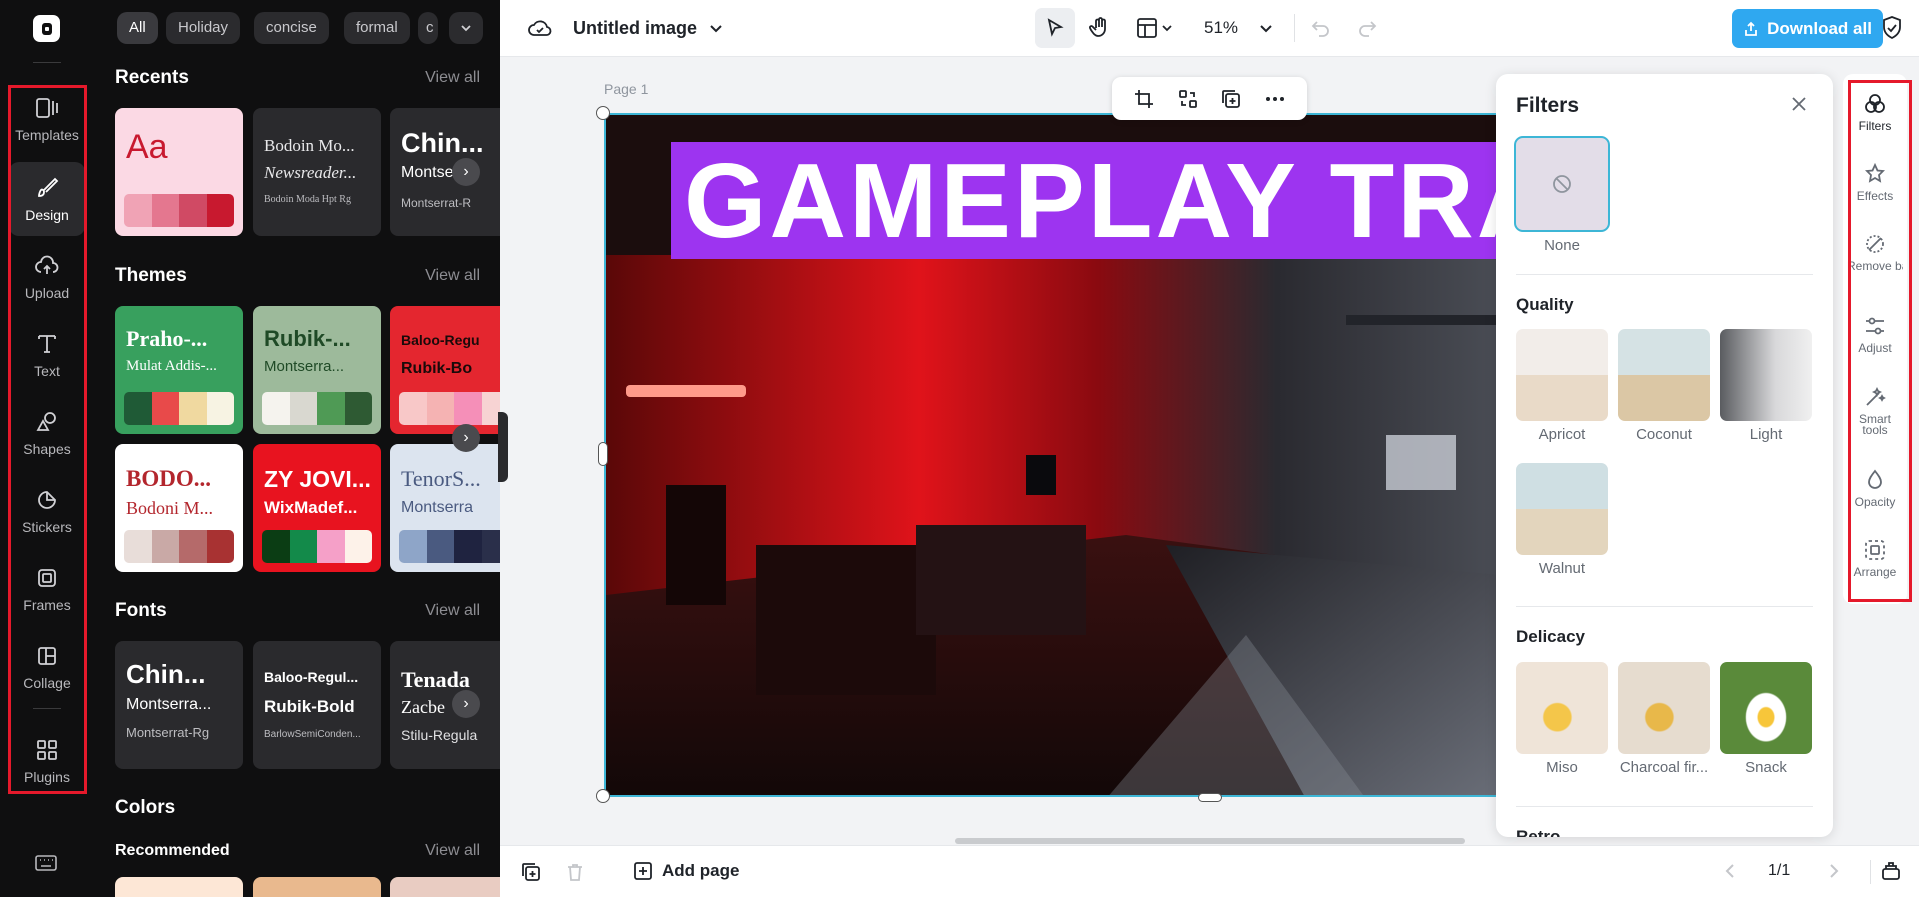  What do you see at coordinates (1799, 104) in the screenshot?
I see `close-icon` at bounding box center [1799, 104].